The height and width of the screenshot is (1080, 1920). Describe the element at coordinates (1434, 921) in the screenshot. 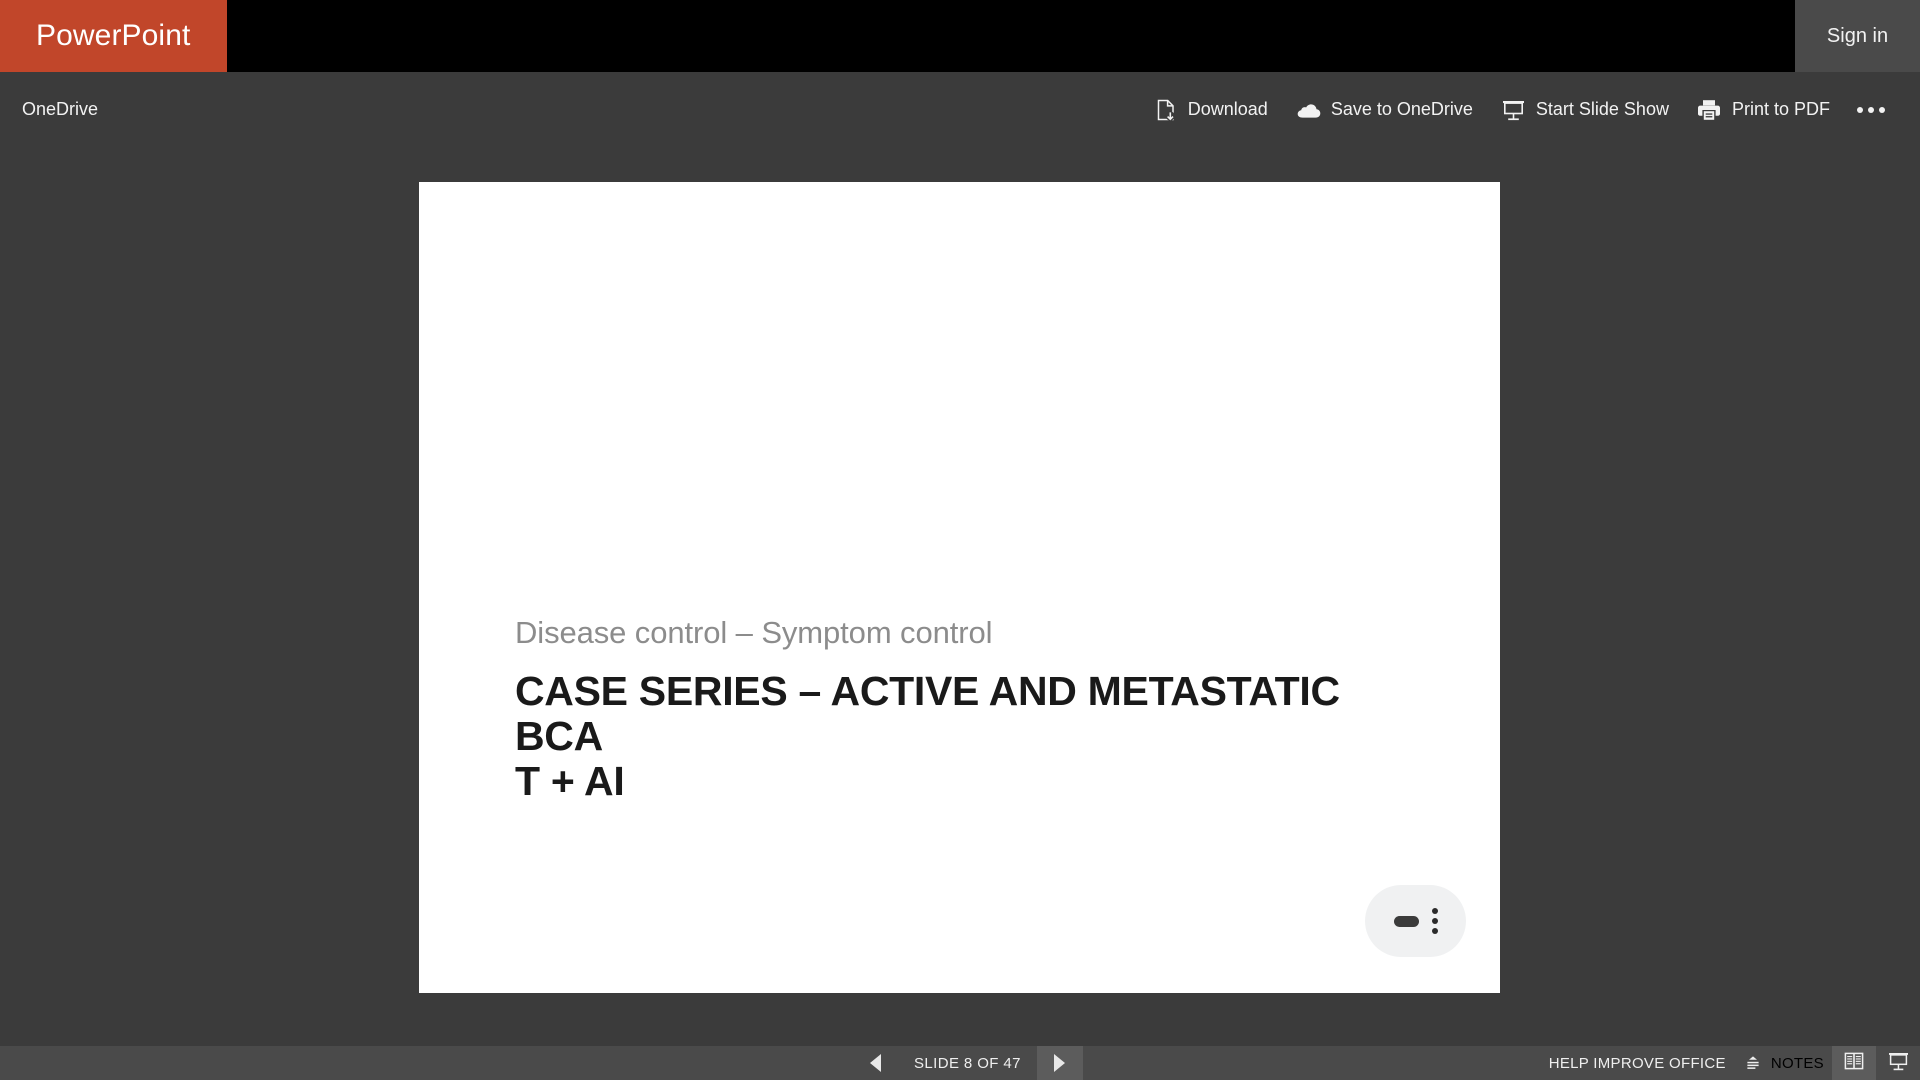

I see `more-vertical-icon` at that location.